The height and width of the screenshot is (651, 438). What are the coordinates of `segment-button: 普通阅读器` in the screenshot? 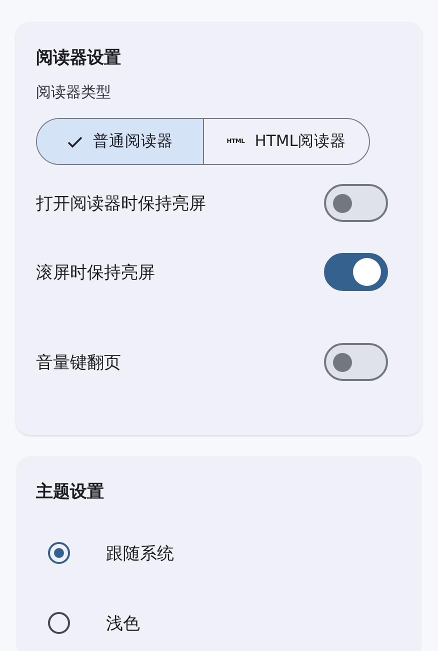 It's located at (119, 141).